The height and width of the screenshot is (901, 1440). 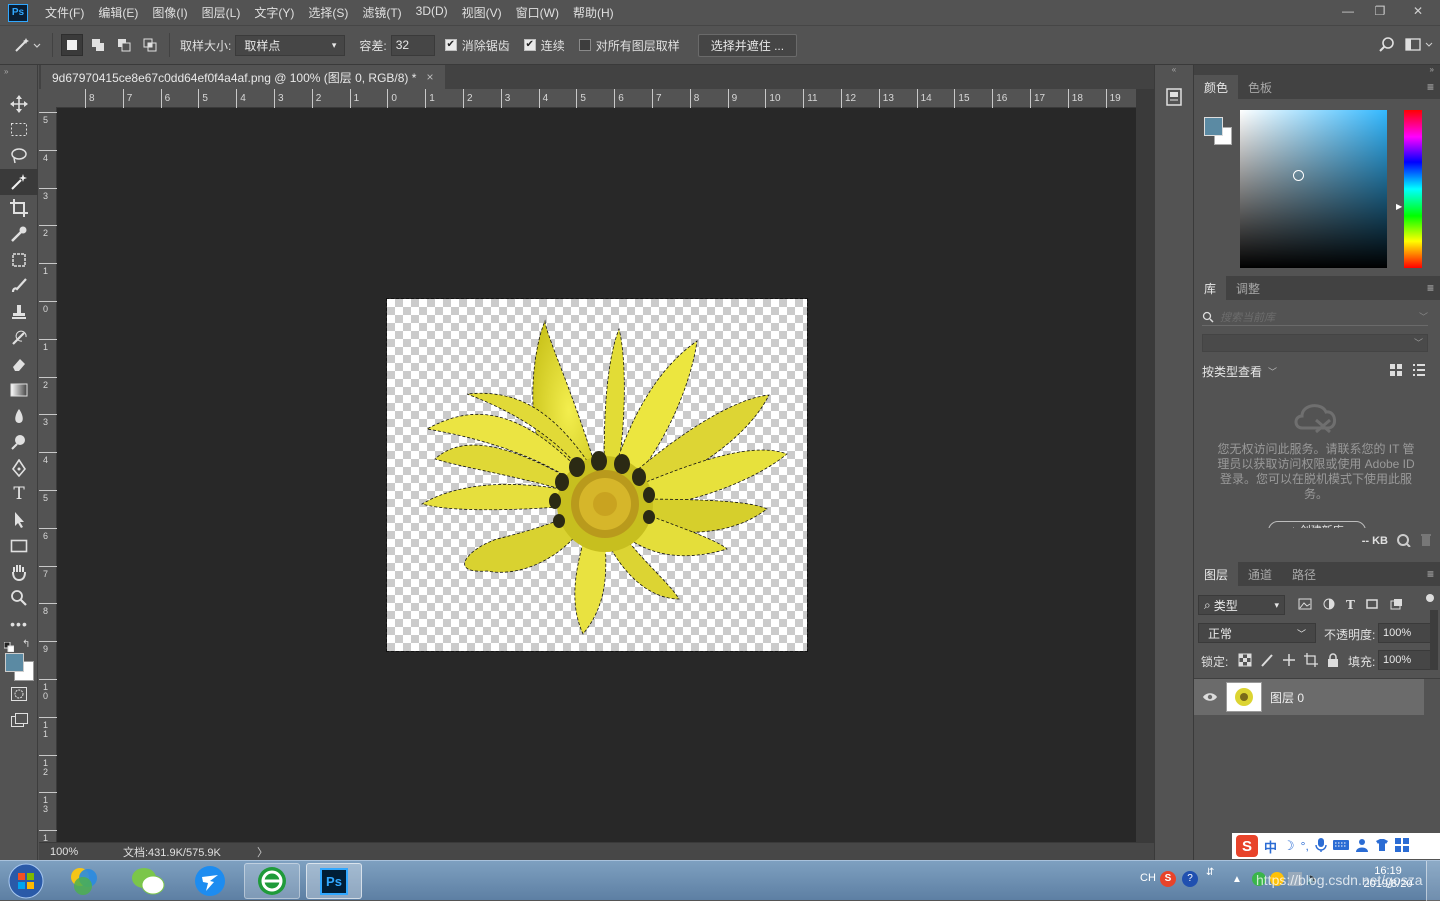 What do you see at coordinates (1241, 605) in the screenshot?
I see `layer-filter-select: ⌕ 类型 ▾` at bounding box center [1241, 605].